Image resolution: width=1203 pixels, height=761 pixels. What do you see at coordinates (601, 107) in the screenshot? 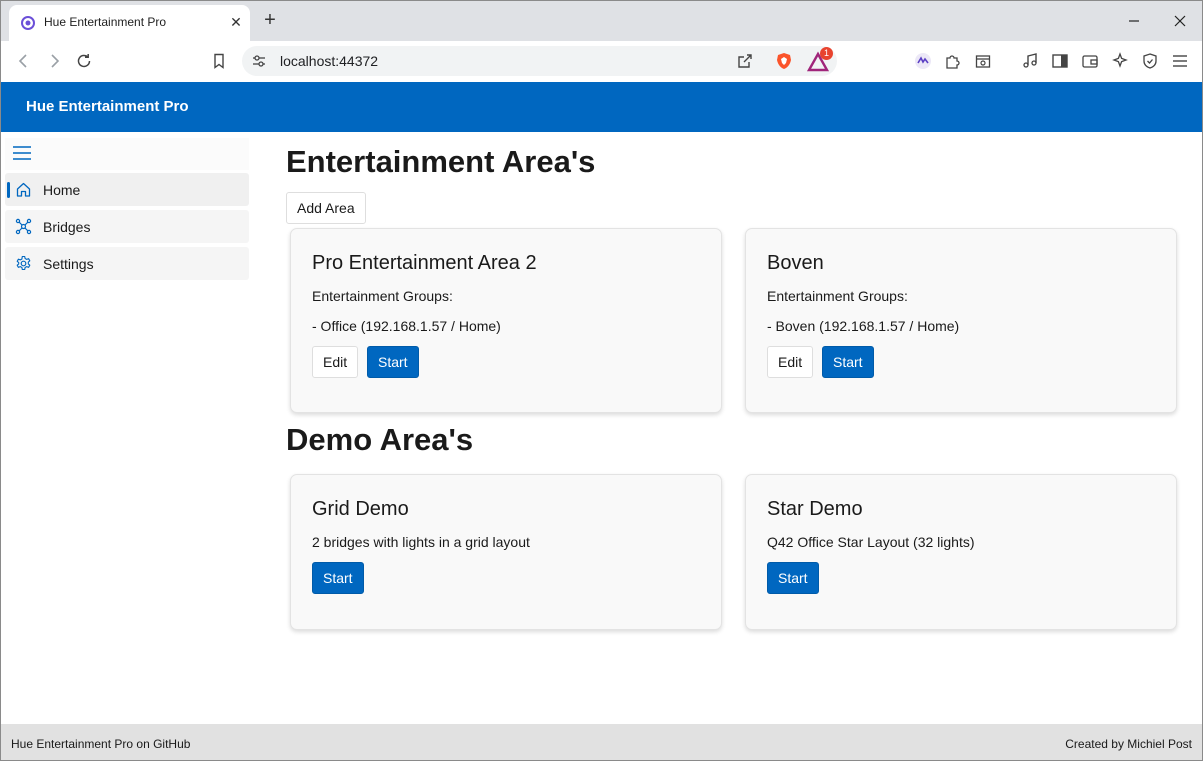
I see `app-header: Hue Entertainment Pro` at bounding box center [601, 107].